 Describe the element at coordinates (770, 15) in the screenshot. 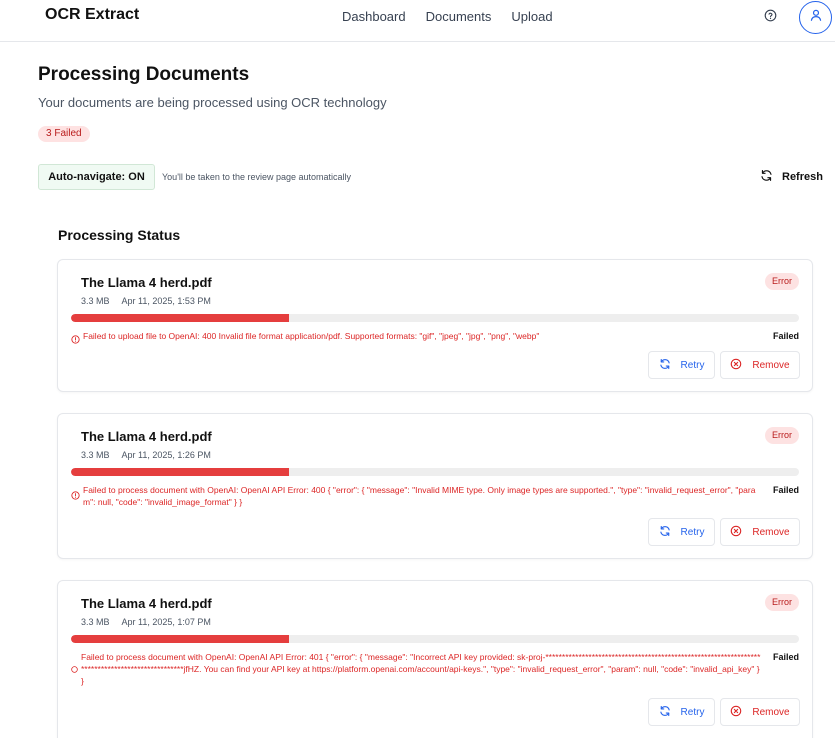

I see `help-icon` at that location.